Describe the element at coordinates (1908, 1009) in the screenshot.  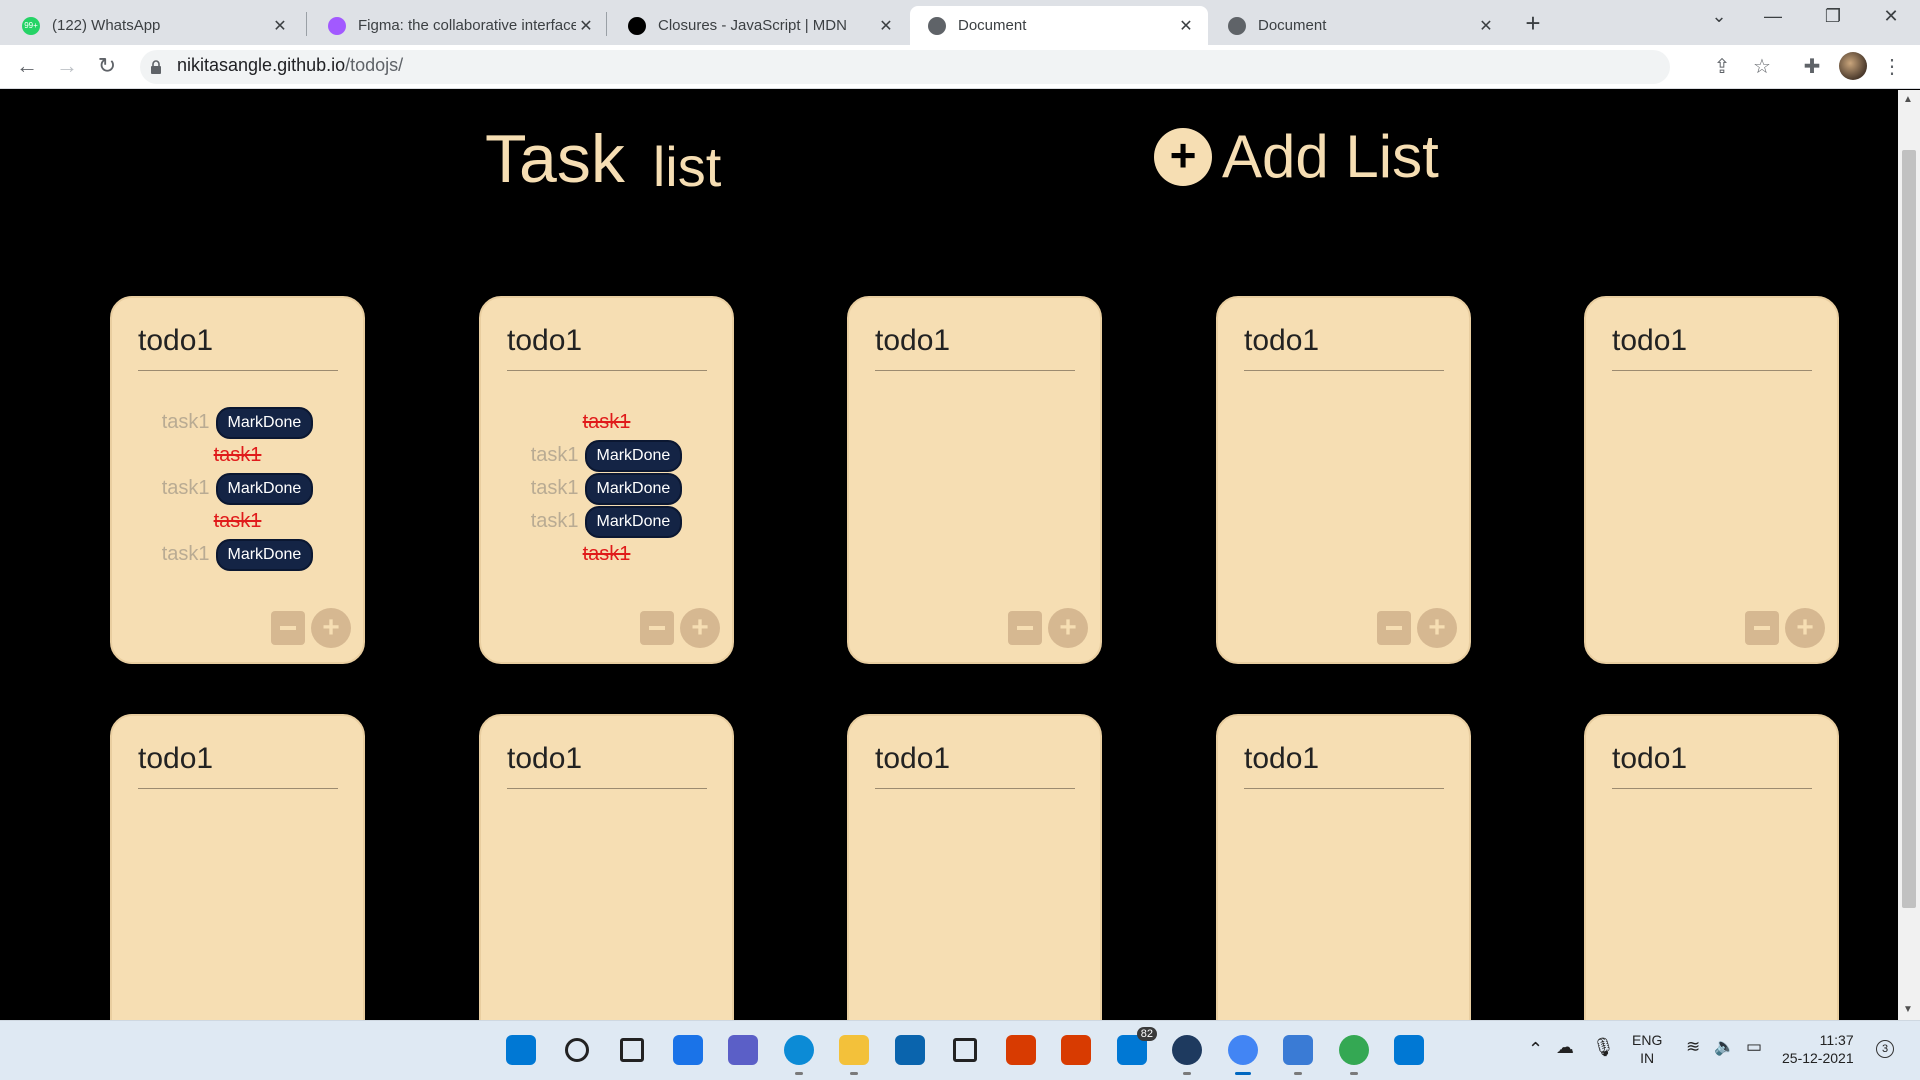
I see `scroll-down-arrow-icon: ▼` at that location.